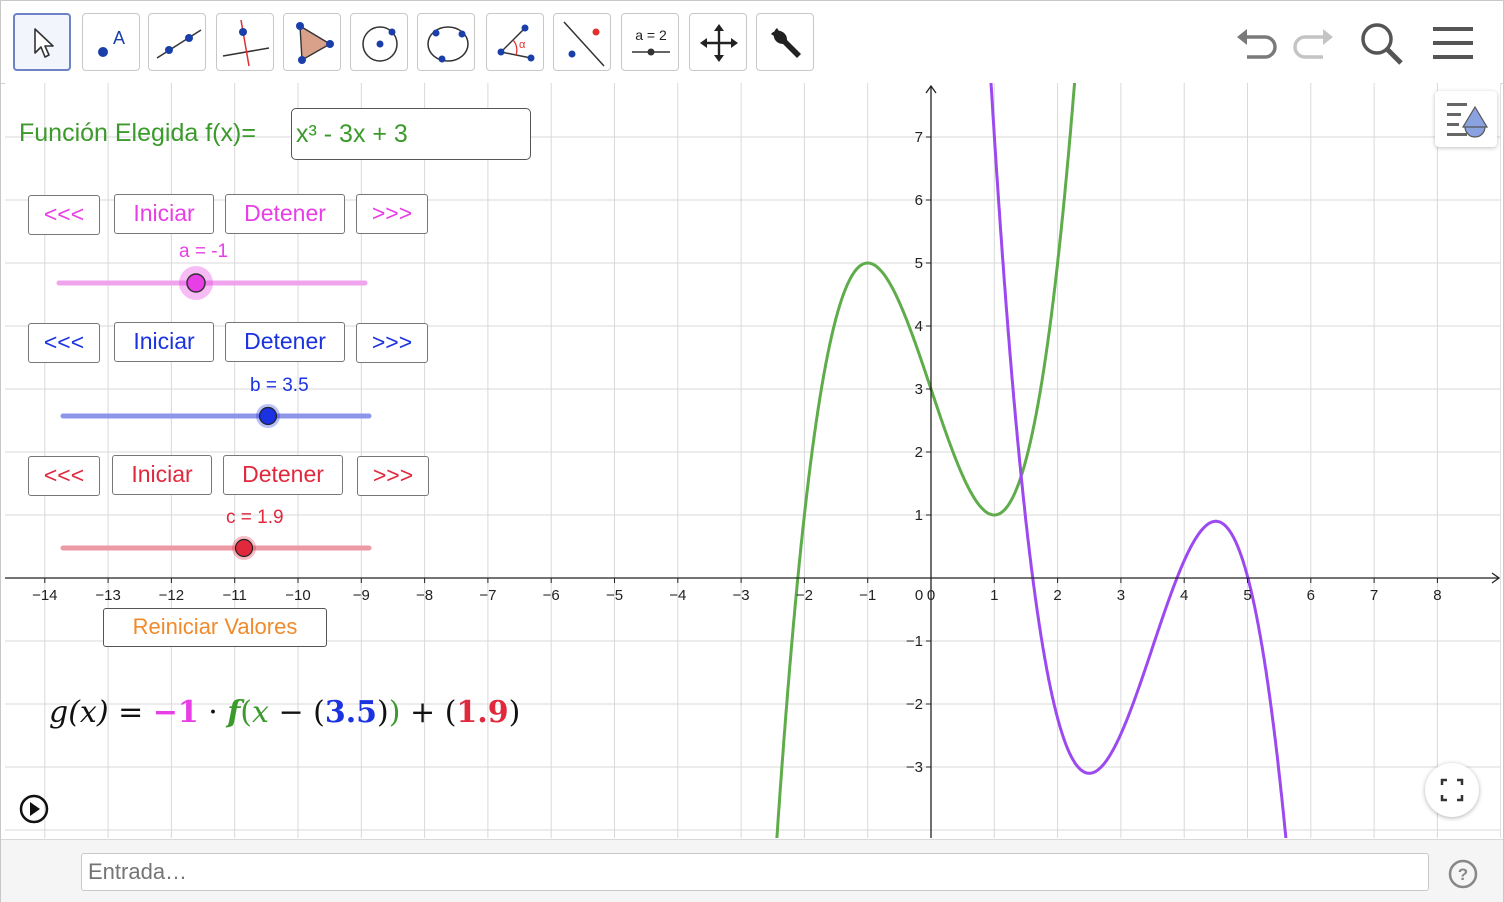 Image resolution: width=1504 pixels, height=902 pixels. I want to click on slider-tool-button: a = 2, so click(650, 42).